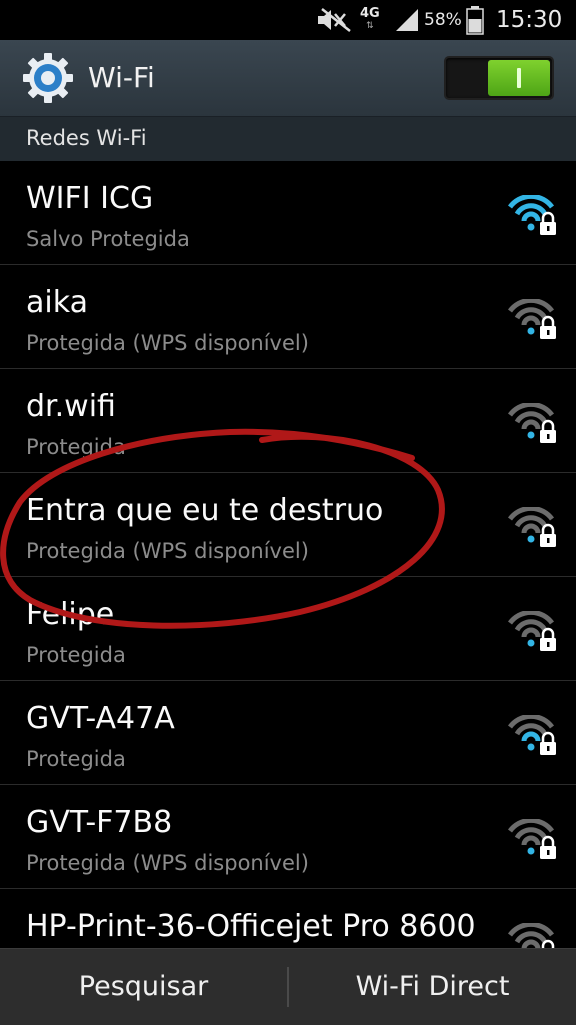 This screenshot has width=576, height=1025. What do you see at coordinates (288, 20) in the screenshot?
I see `status-bar: 4G ⇅ 58% 15:30` at bounding box center [288, 20].